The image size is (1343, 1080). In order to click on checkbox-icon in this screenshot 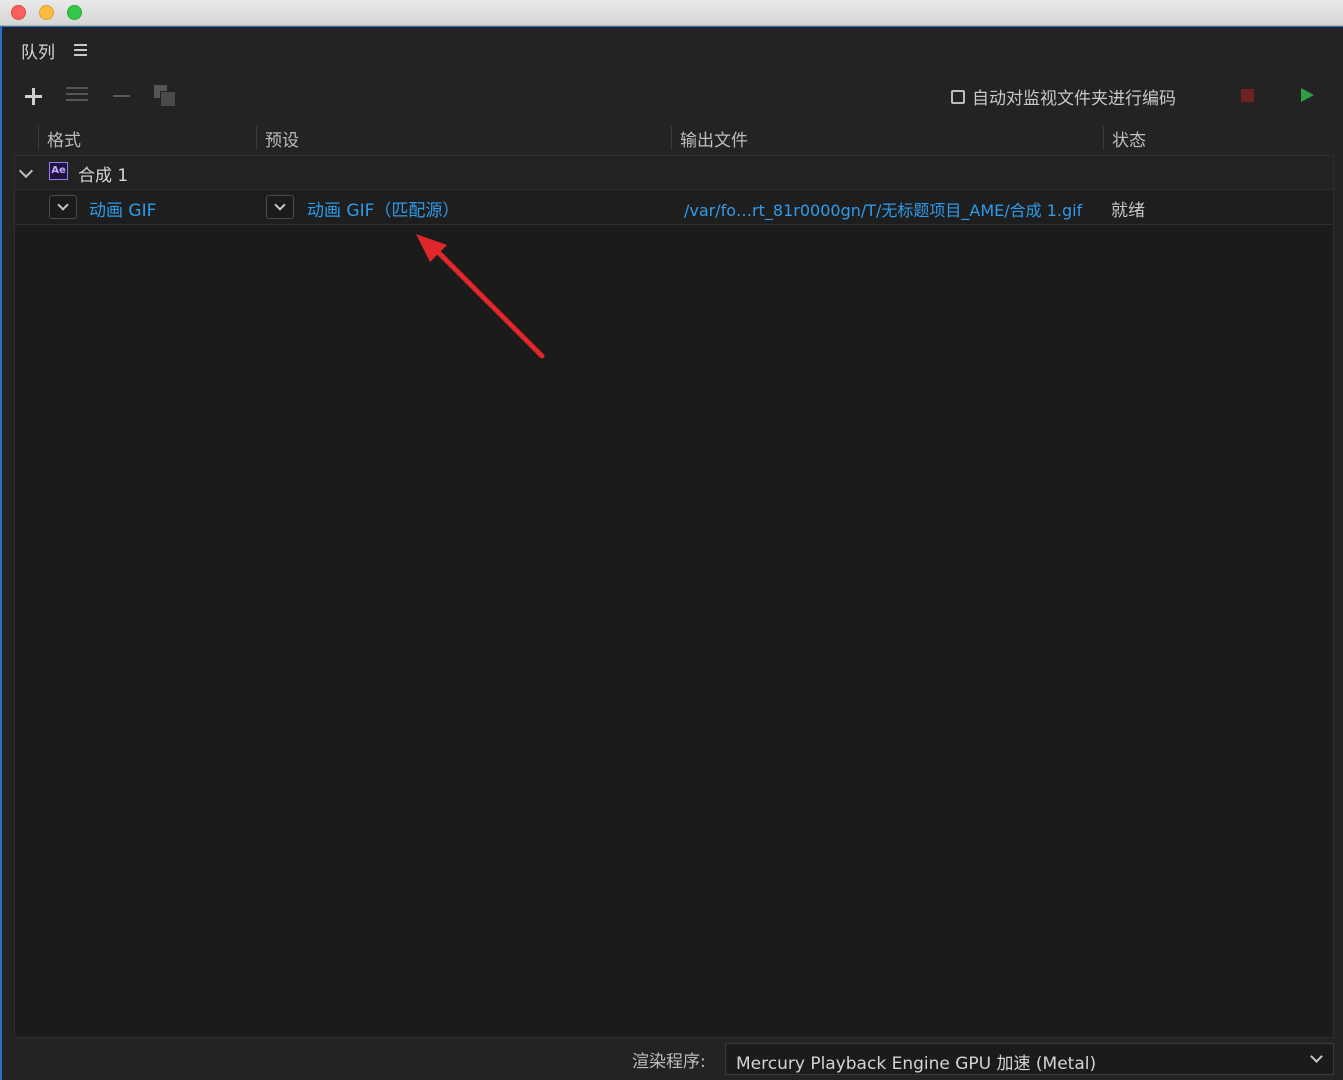, I will do `click(958, 96)`.